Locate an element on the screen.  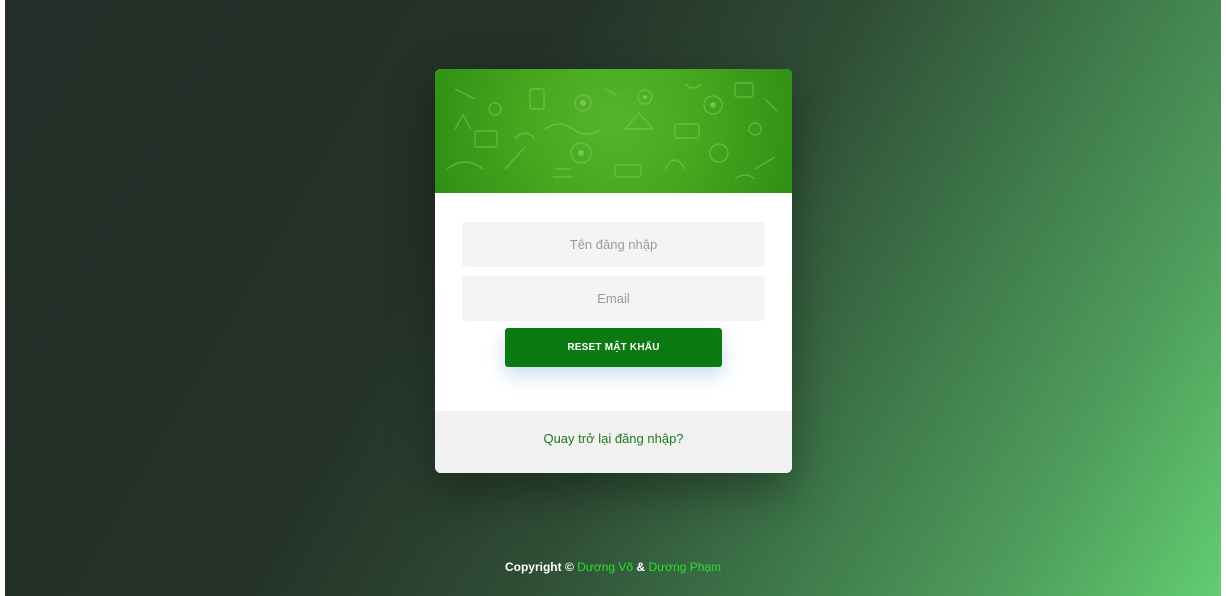
author-link-2: Dương Phạm is located at coordinates (684, 567).